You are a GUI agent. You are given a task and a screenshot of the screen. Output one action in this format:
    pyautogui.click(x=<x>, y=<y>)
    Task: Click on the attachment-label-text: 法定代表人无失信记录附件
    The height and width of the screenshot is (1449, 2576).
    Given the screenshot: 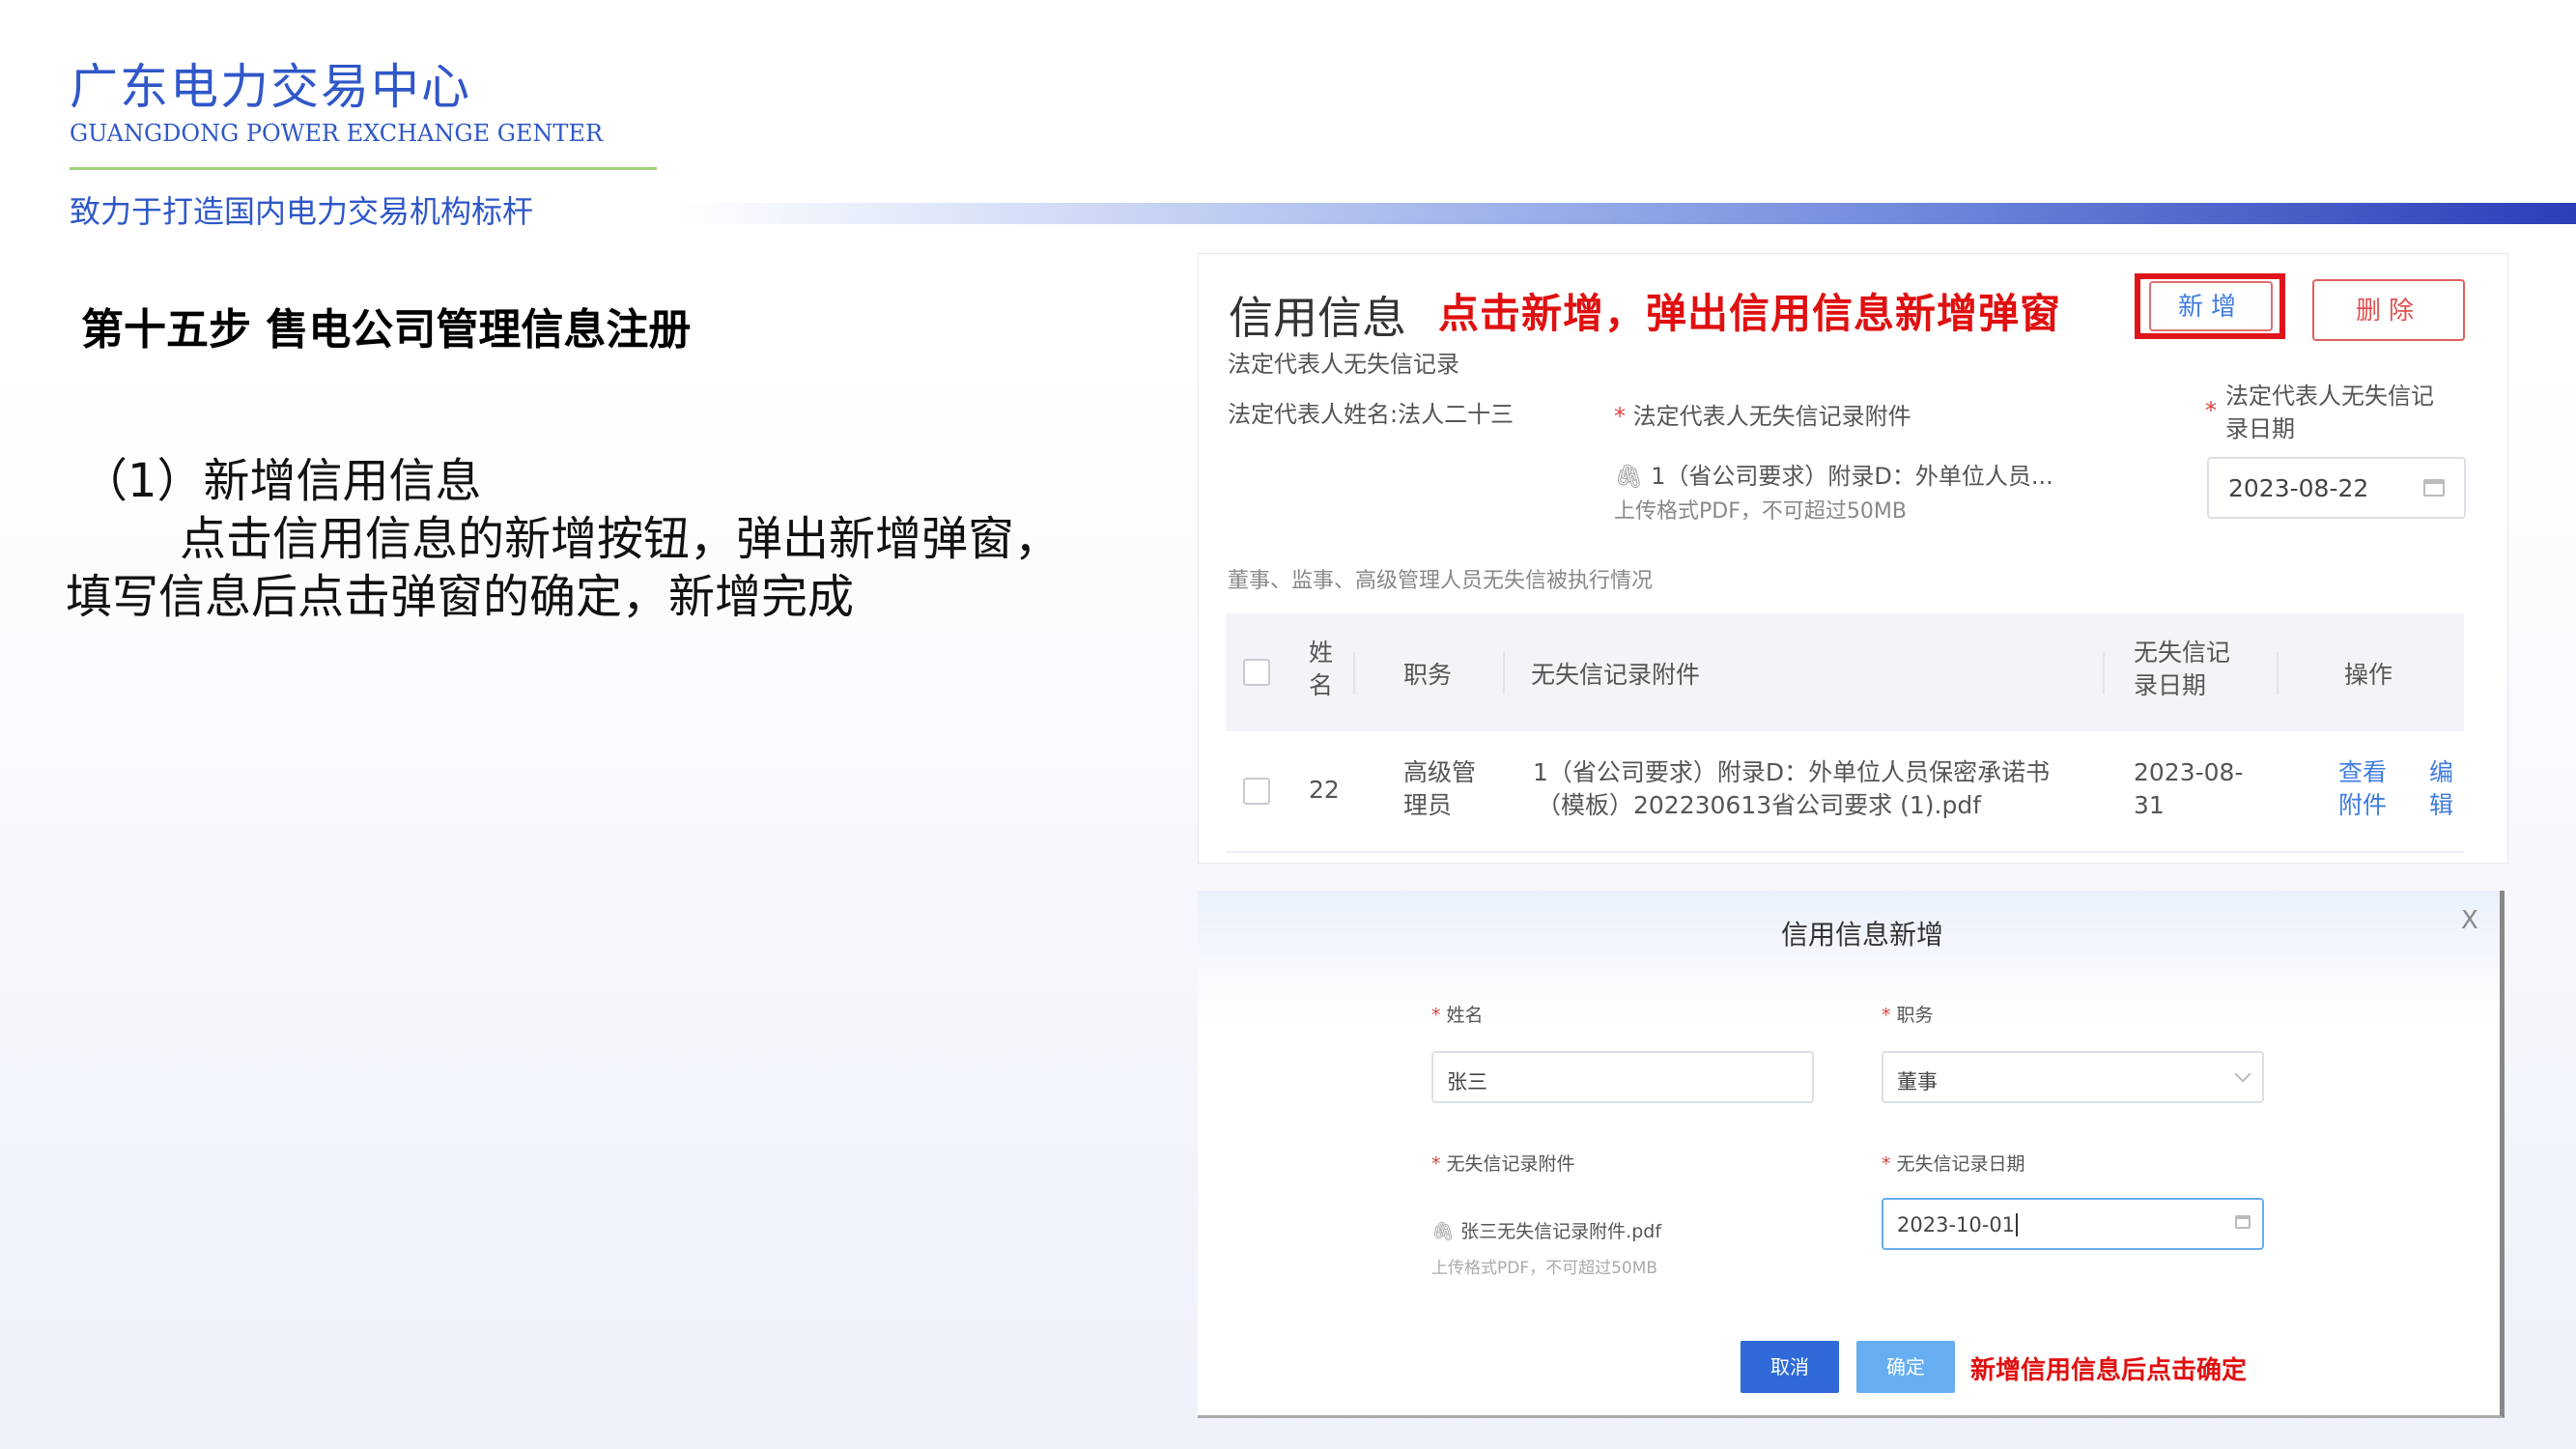 What is the action you would take?
    pyautogui.click(x=1771, y=416)
    